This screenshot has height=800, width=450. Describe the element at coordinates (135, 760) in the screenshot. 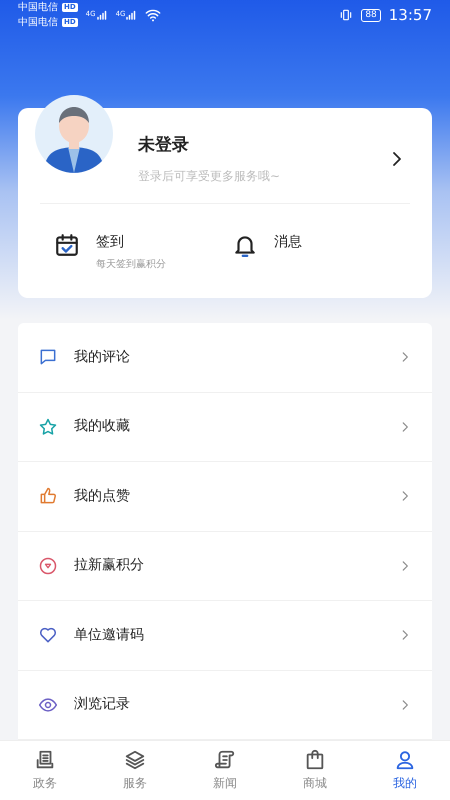

I see `layers-icon` at that location.